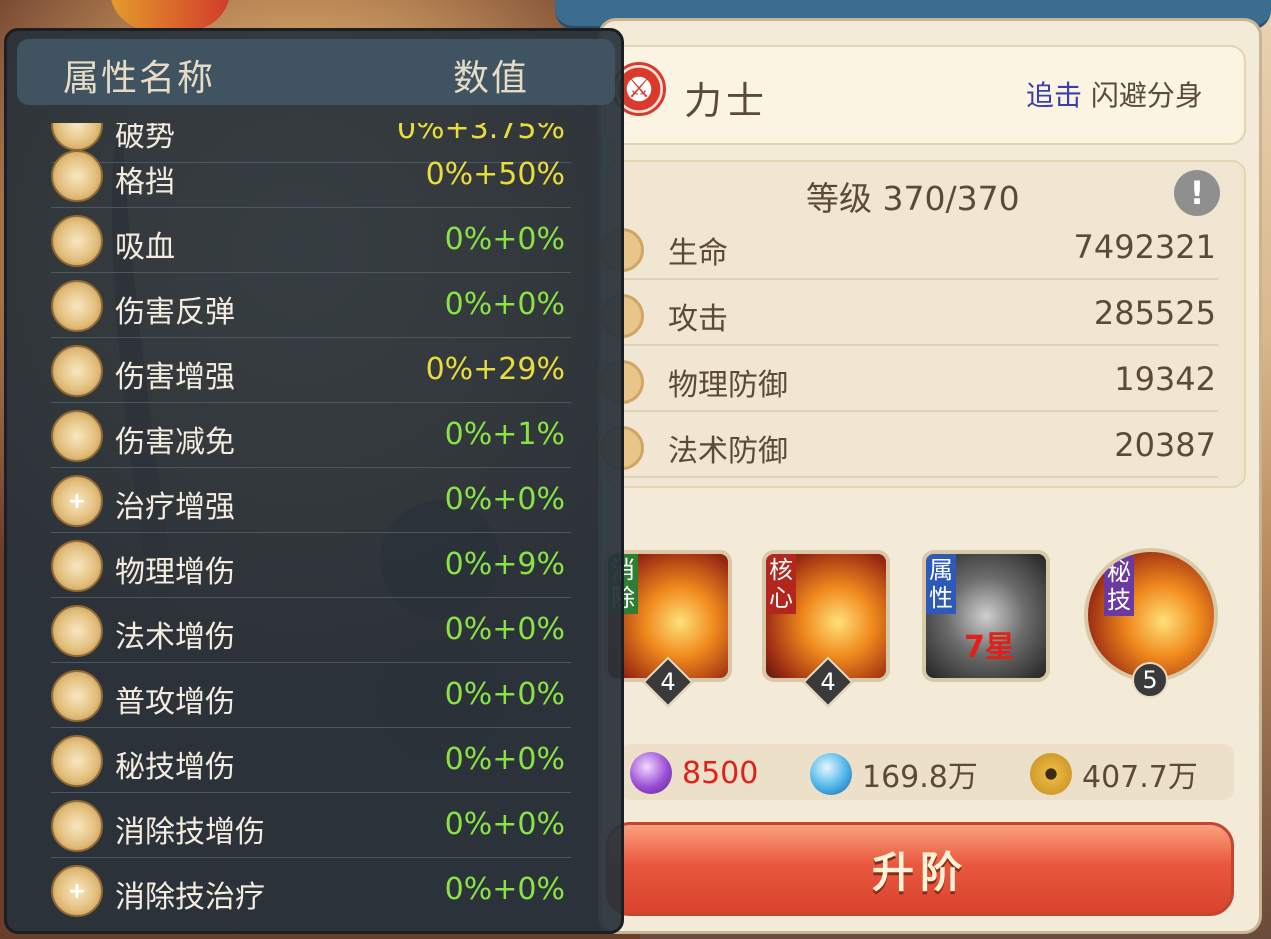 The height and width of the screenshot is (939, 1271). I want to click on attr-name: 伤害减免, so click(175, 442).